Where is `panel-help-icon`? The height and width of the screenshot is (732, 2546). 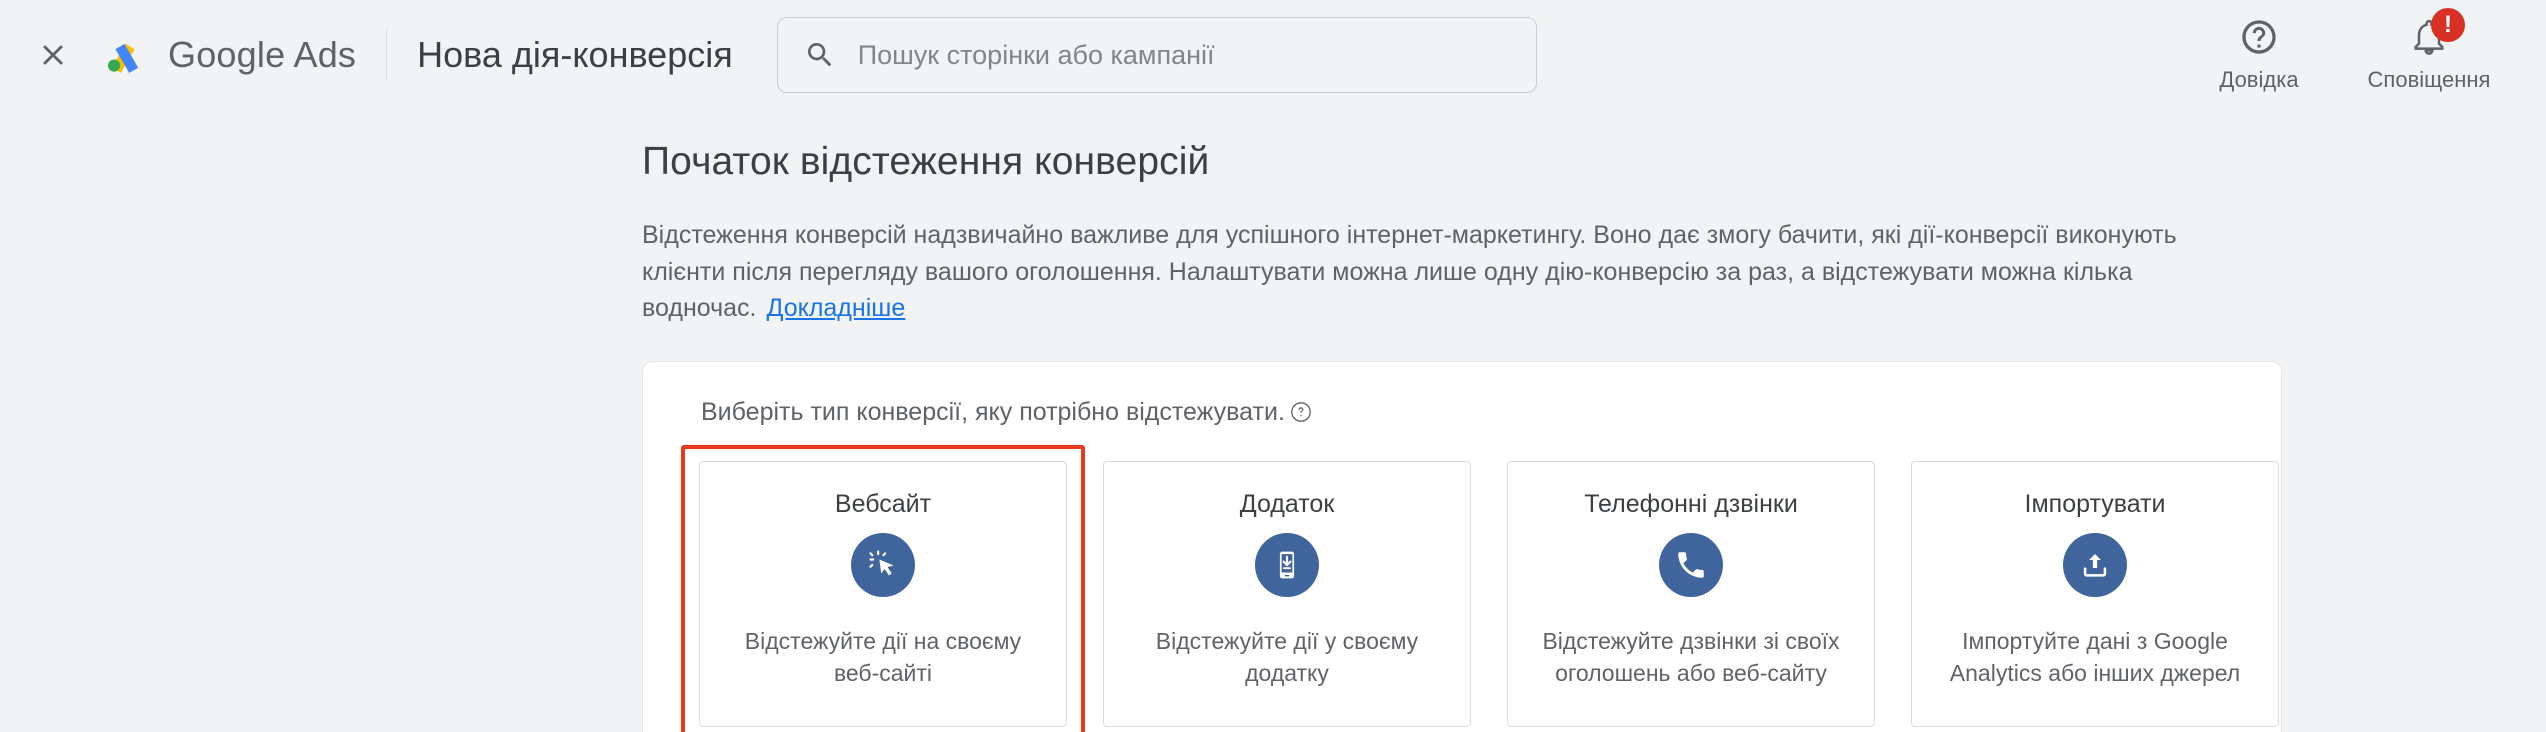 panel-help-icon is located at coordinates (1301, 412).